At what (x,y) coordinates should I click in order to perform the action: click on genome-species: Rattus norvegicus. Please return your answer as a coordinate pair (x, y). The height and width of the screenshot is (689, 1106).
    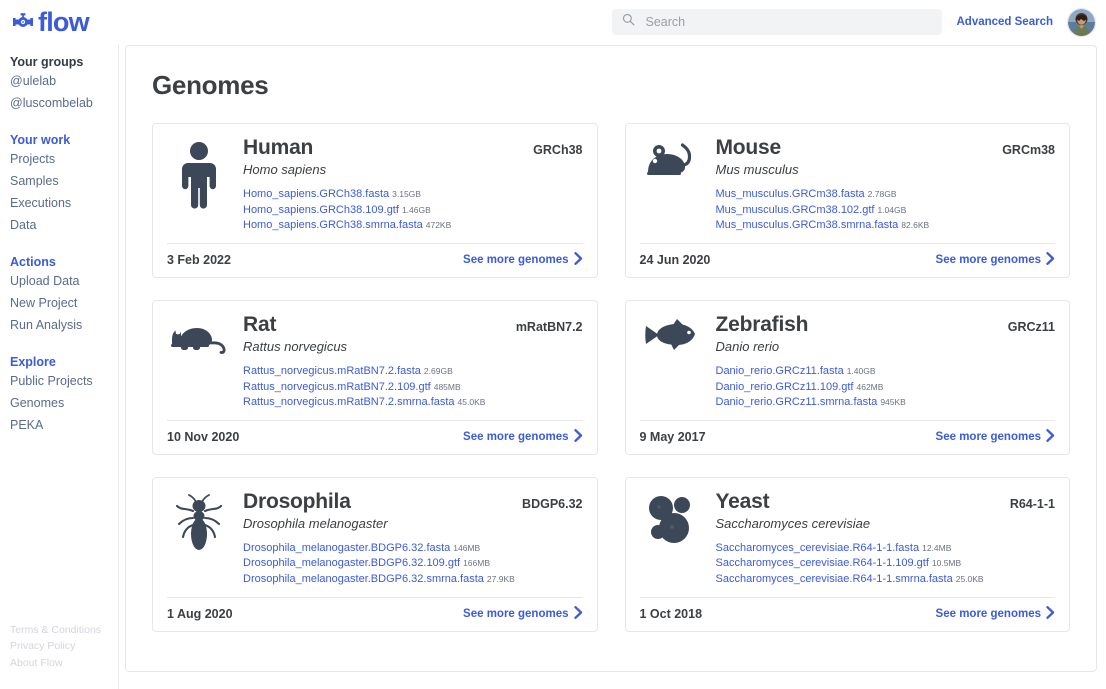
    Looking at the image, I should click on (295, 346).